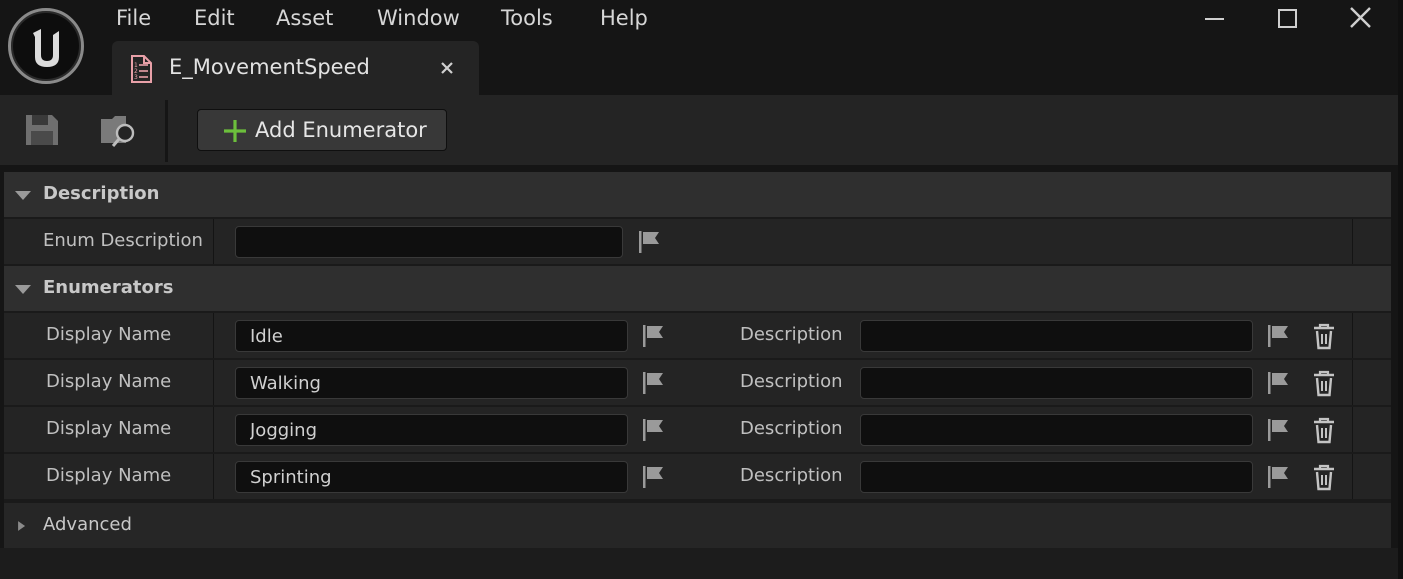 The height and width of the screenshot is (579, 1403). I want to click on tab-e-movementspeed: 1 2 3 E_MovementSpeed, so click(295, 68).